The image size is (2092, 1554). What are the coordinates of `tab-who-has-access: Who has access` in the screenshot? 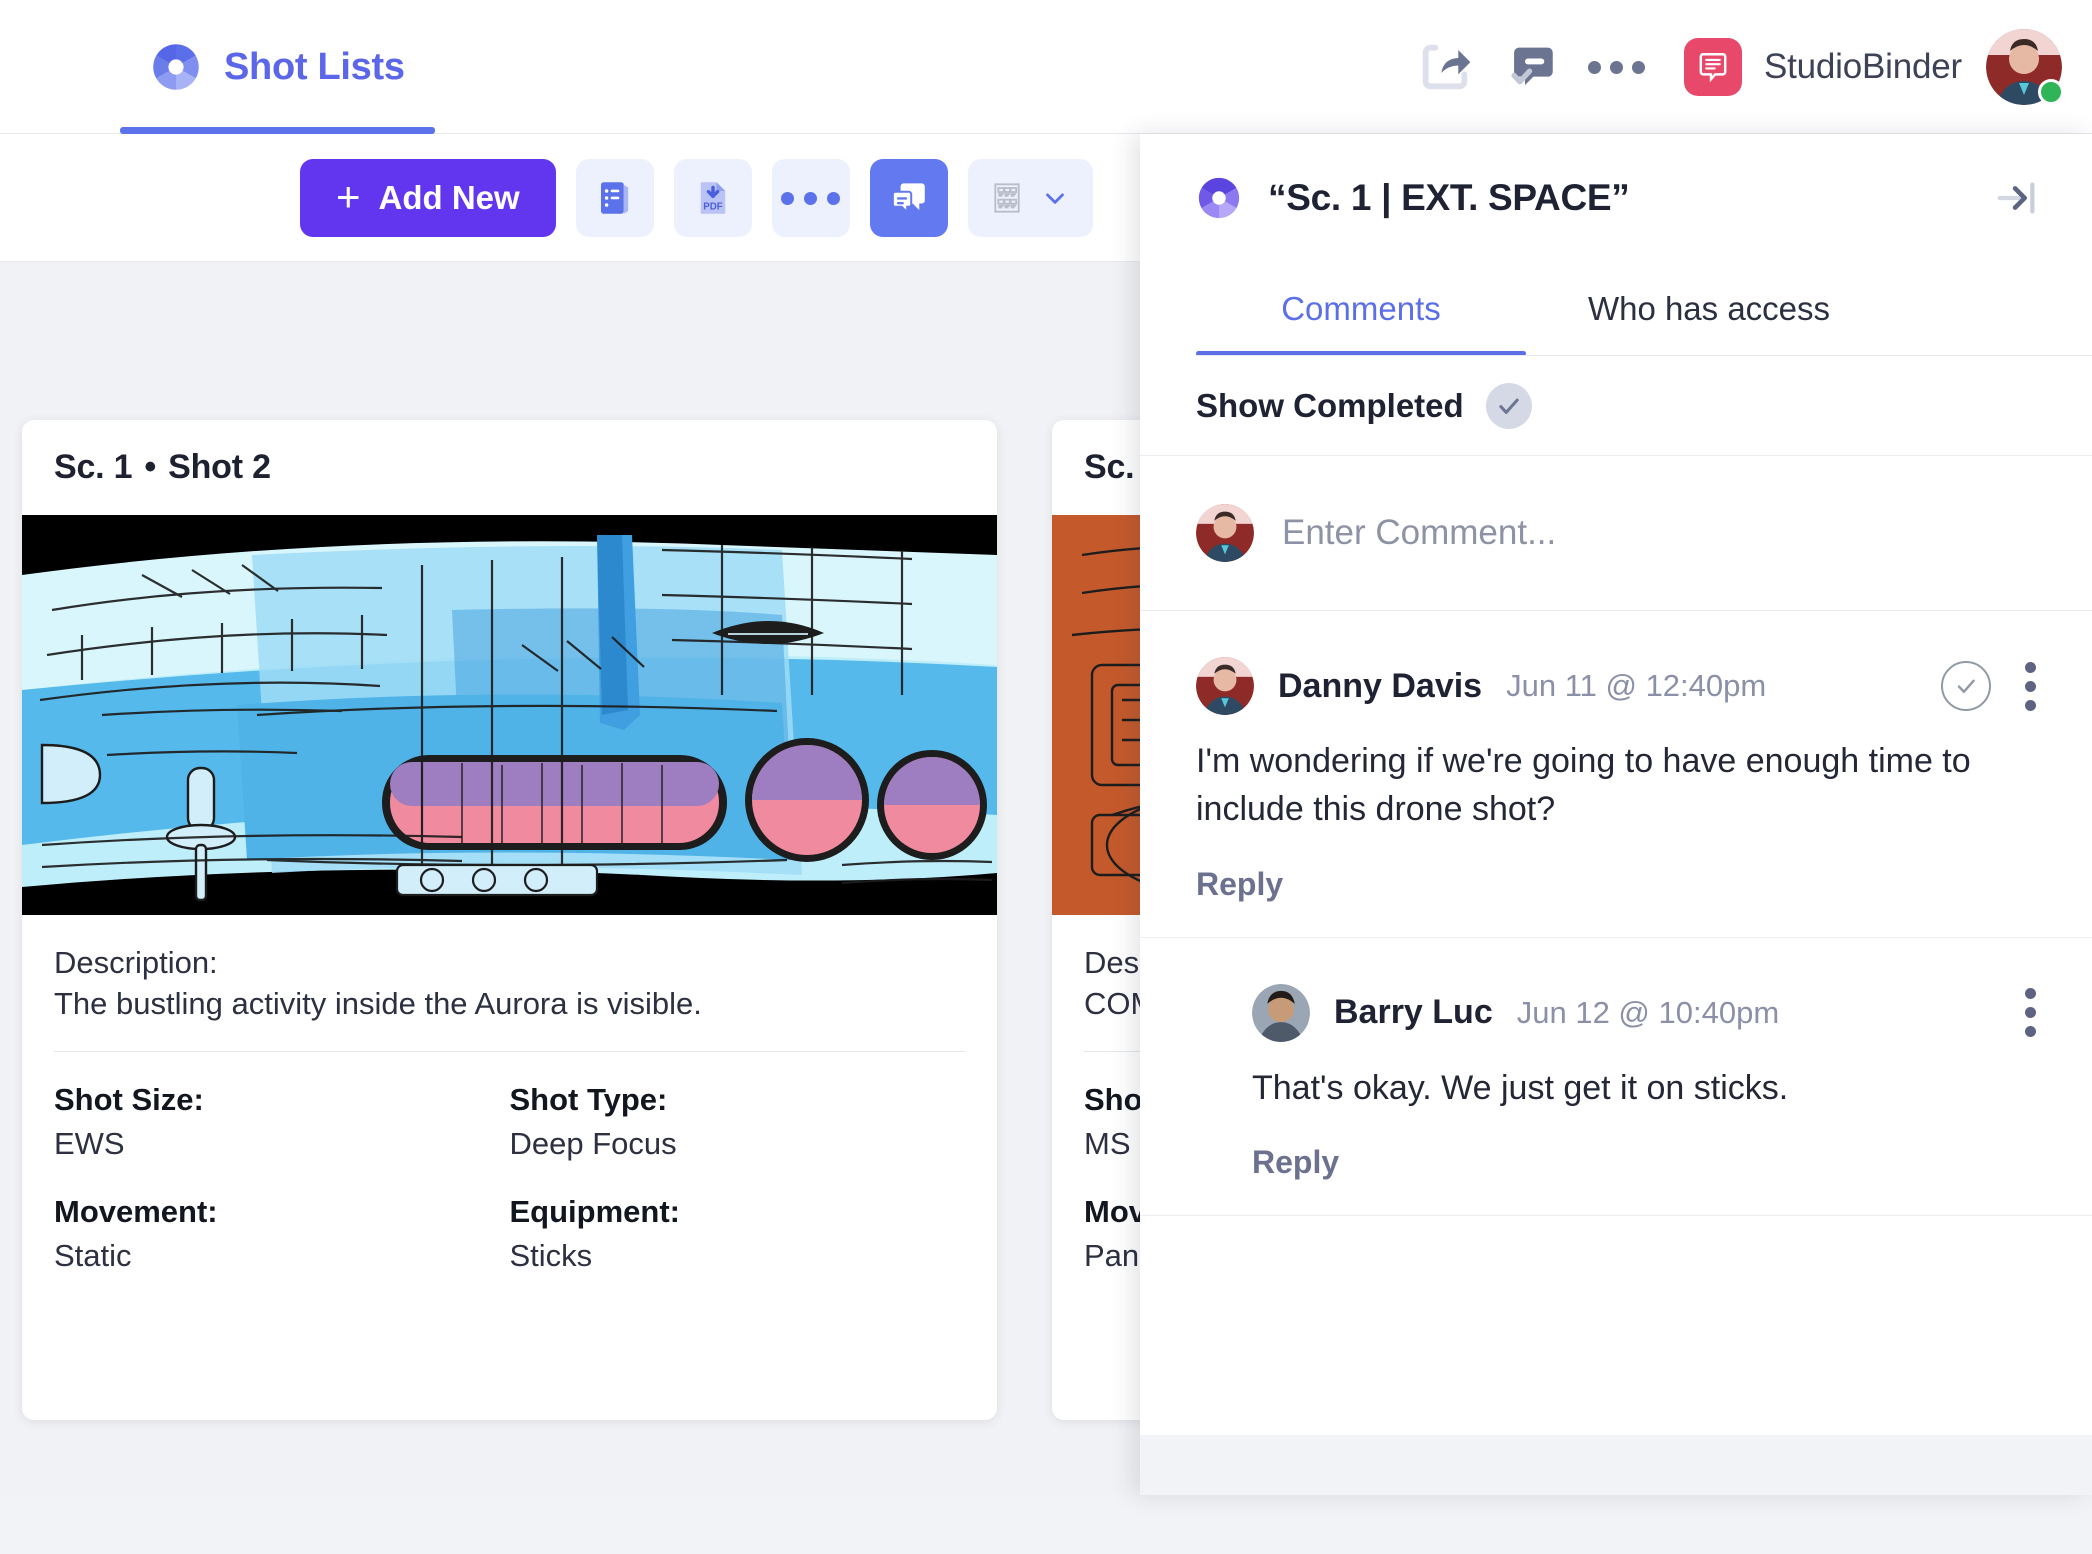 It's located at (1709, 309).